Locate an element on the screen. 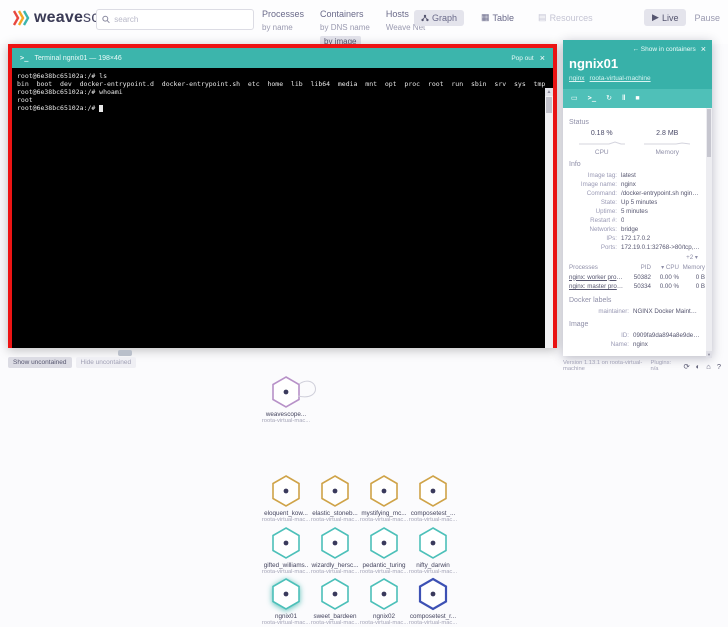  topology-containers-by-dns: by DNS name is located at coordinates (345, 27).